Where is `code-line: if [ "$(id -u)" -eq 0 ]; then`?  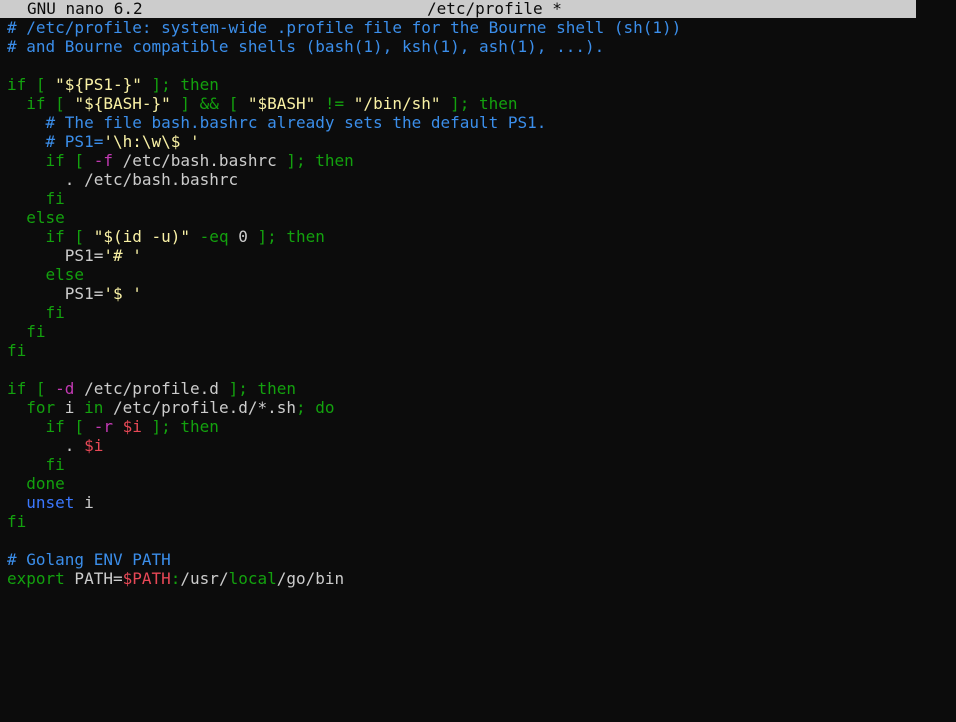 code-line: if [ "$(id -u)" -eq 0 ]; then is located at coordinates (481, 236).